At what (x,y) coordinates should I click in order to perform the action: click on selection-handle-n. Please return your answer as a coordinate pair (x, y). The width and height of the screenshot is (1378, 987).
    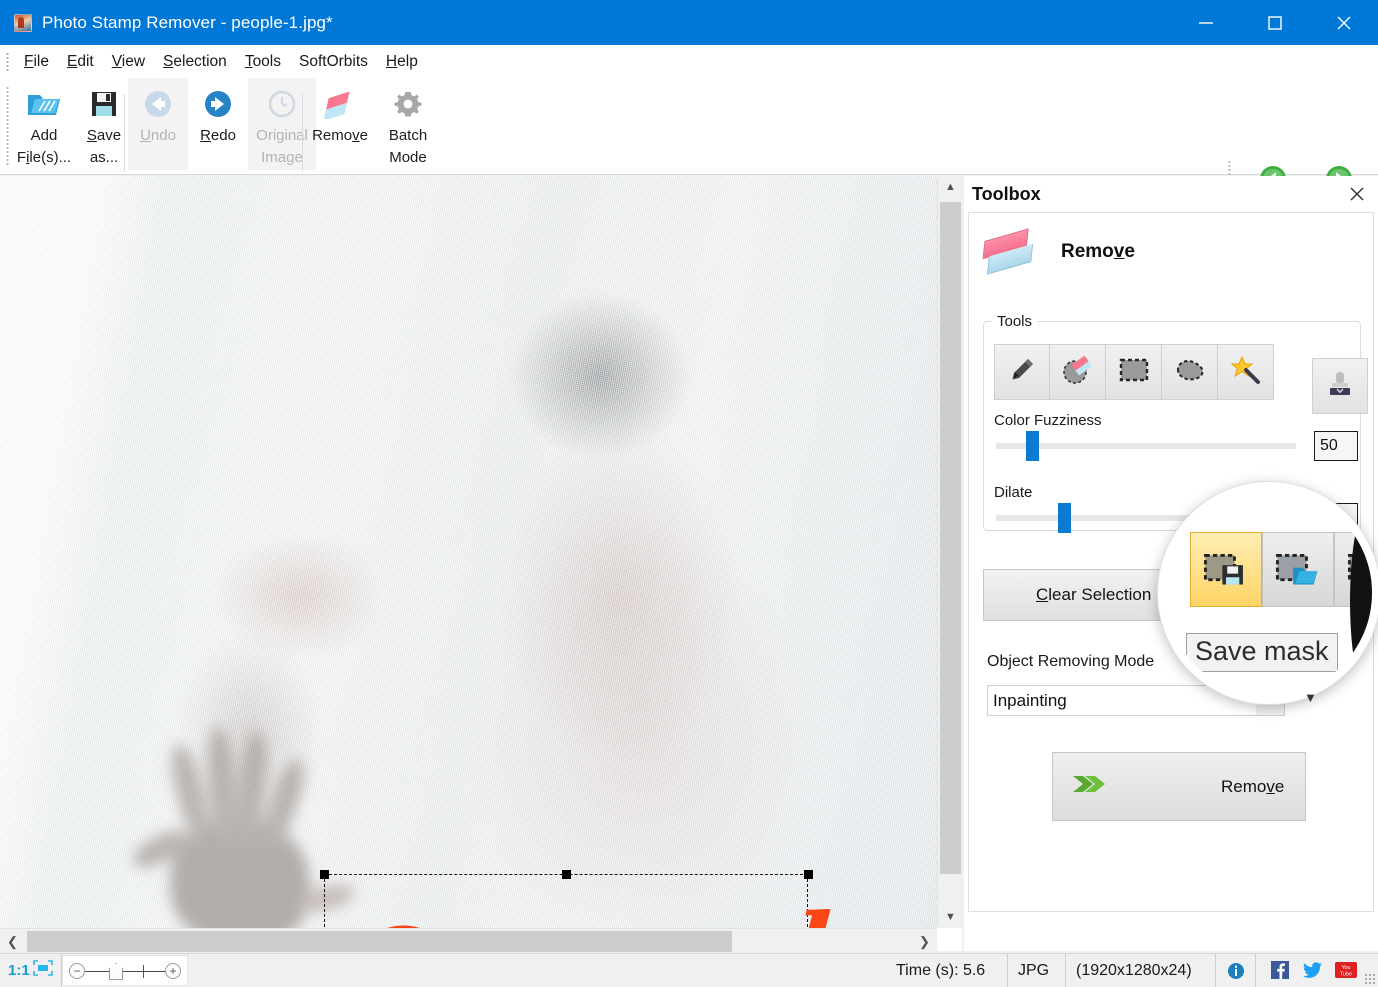
    Looking at the image, I should click on (566, 874).